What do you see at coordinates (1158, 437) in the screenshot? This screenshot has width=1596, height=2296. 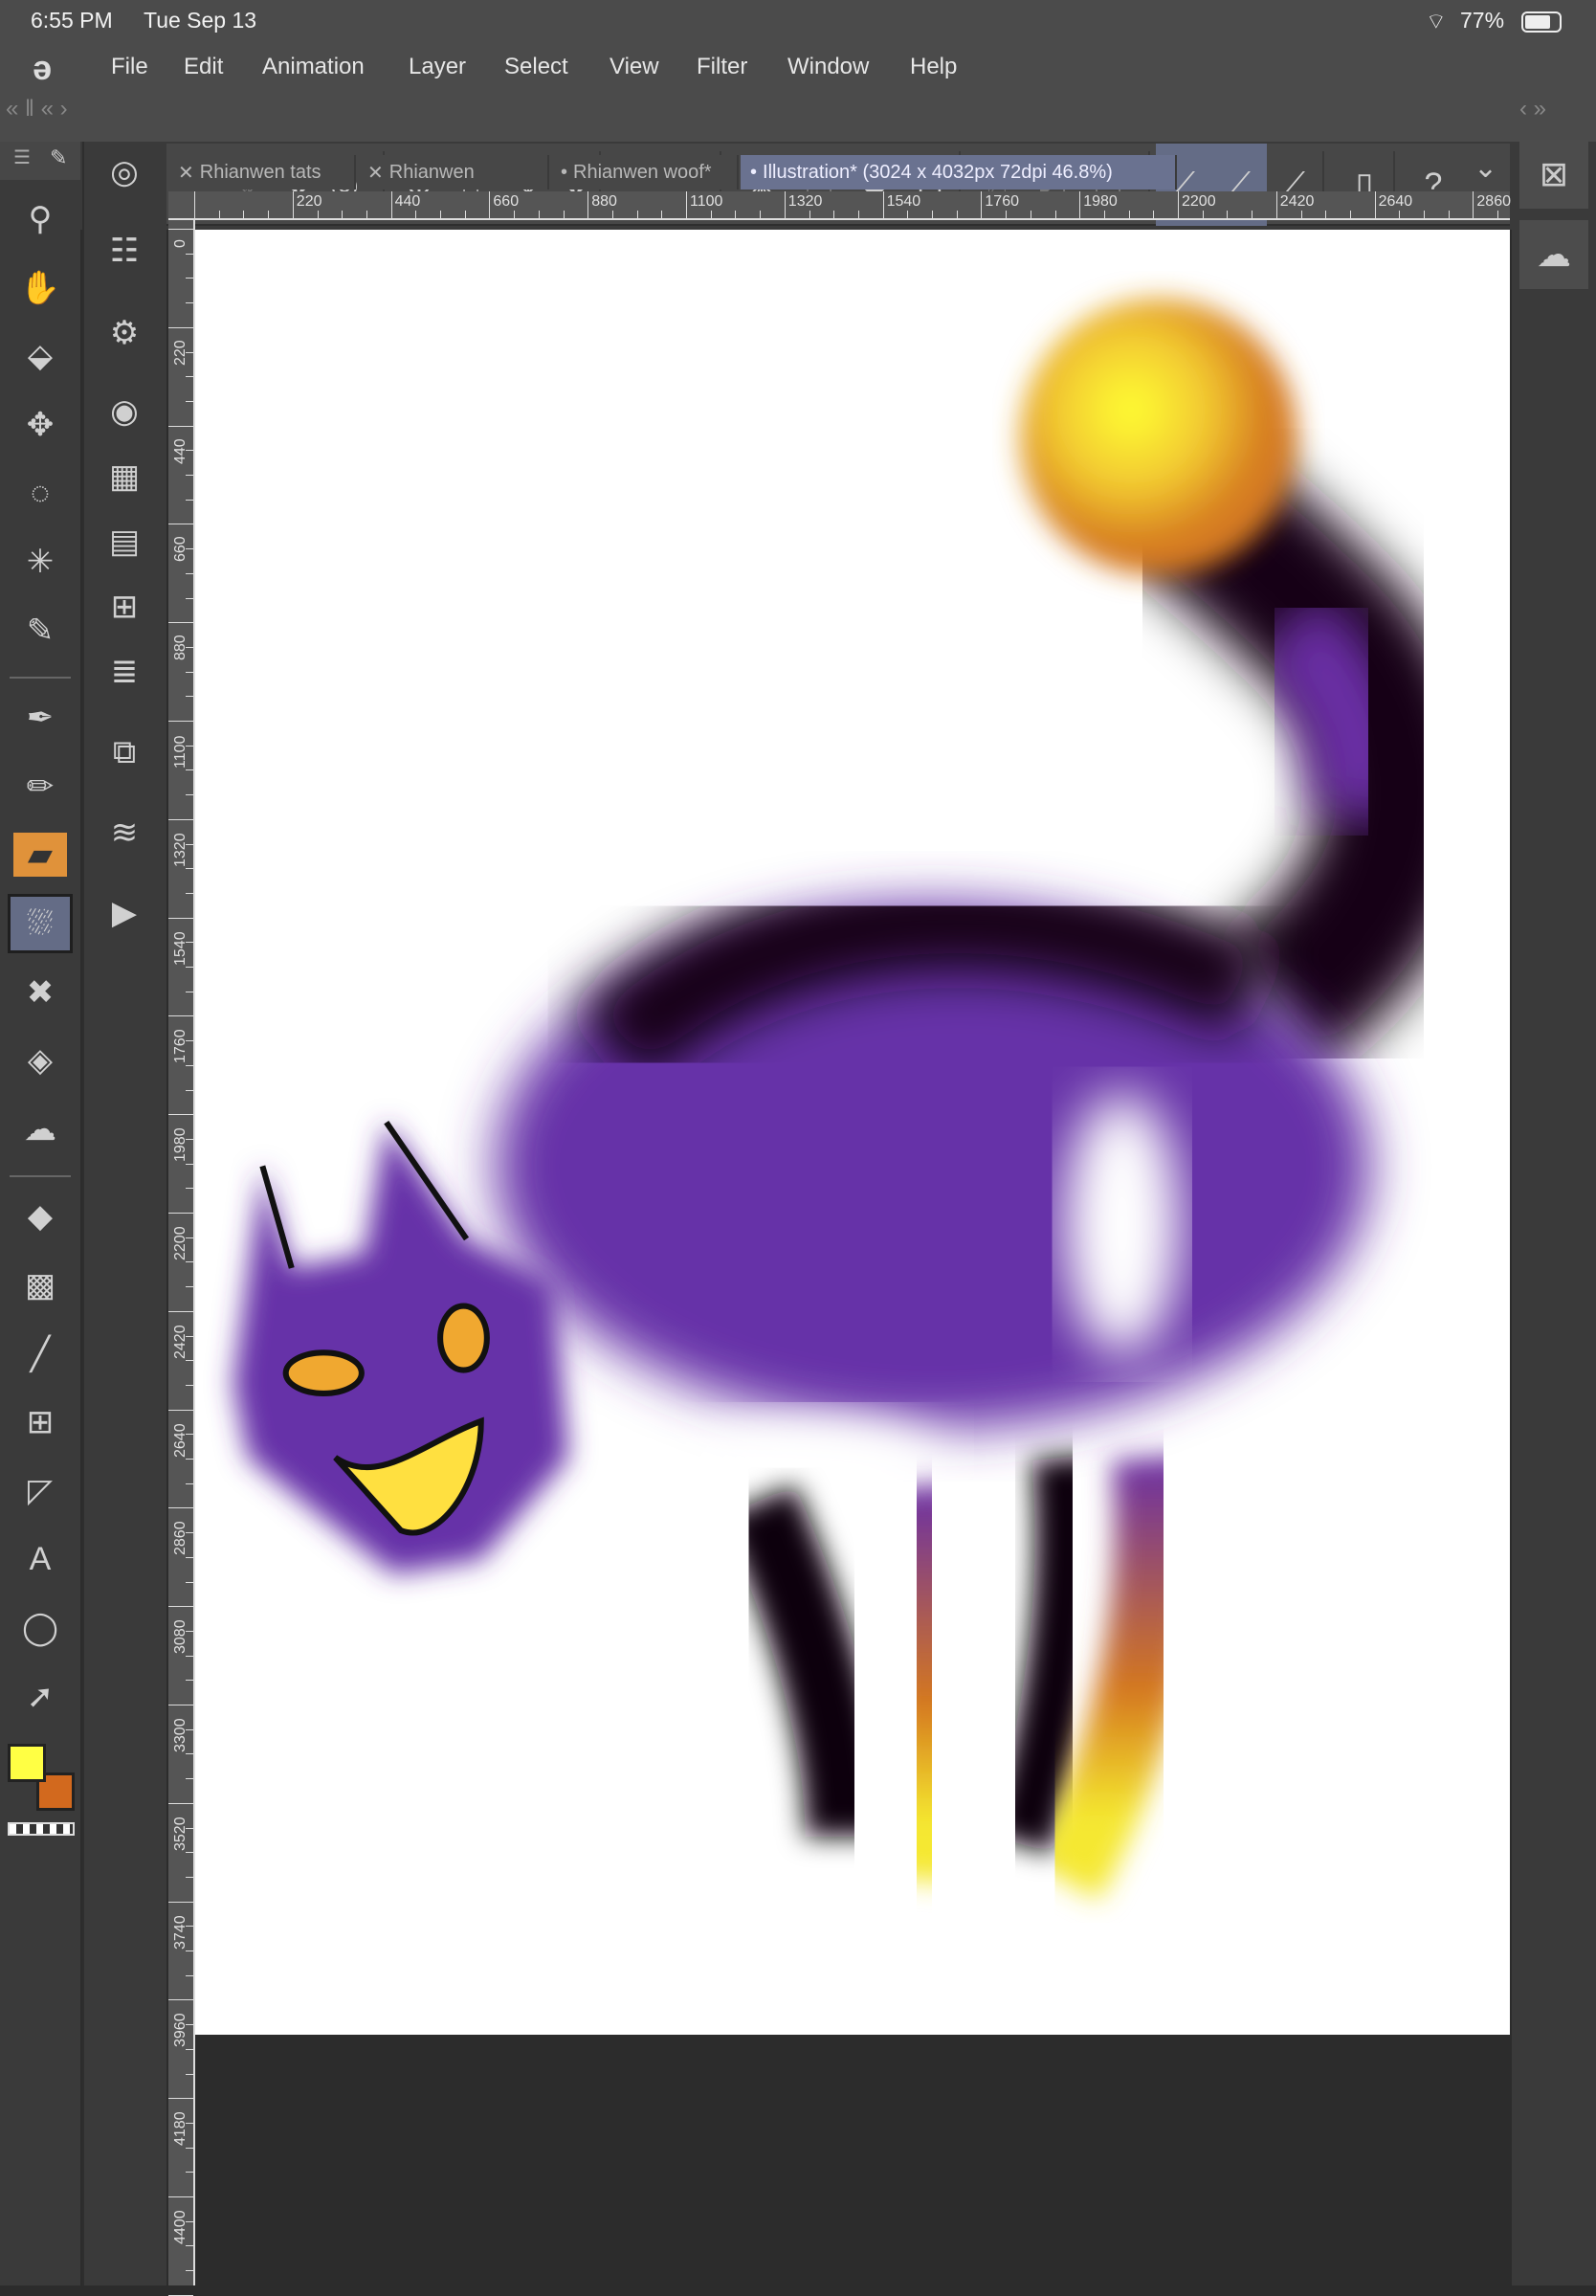 I see `cat-tail-tip` at bounding box center [1158, 437].